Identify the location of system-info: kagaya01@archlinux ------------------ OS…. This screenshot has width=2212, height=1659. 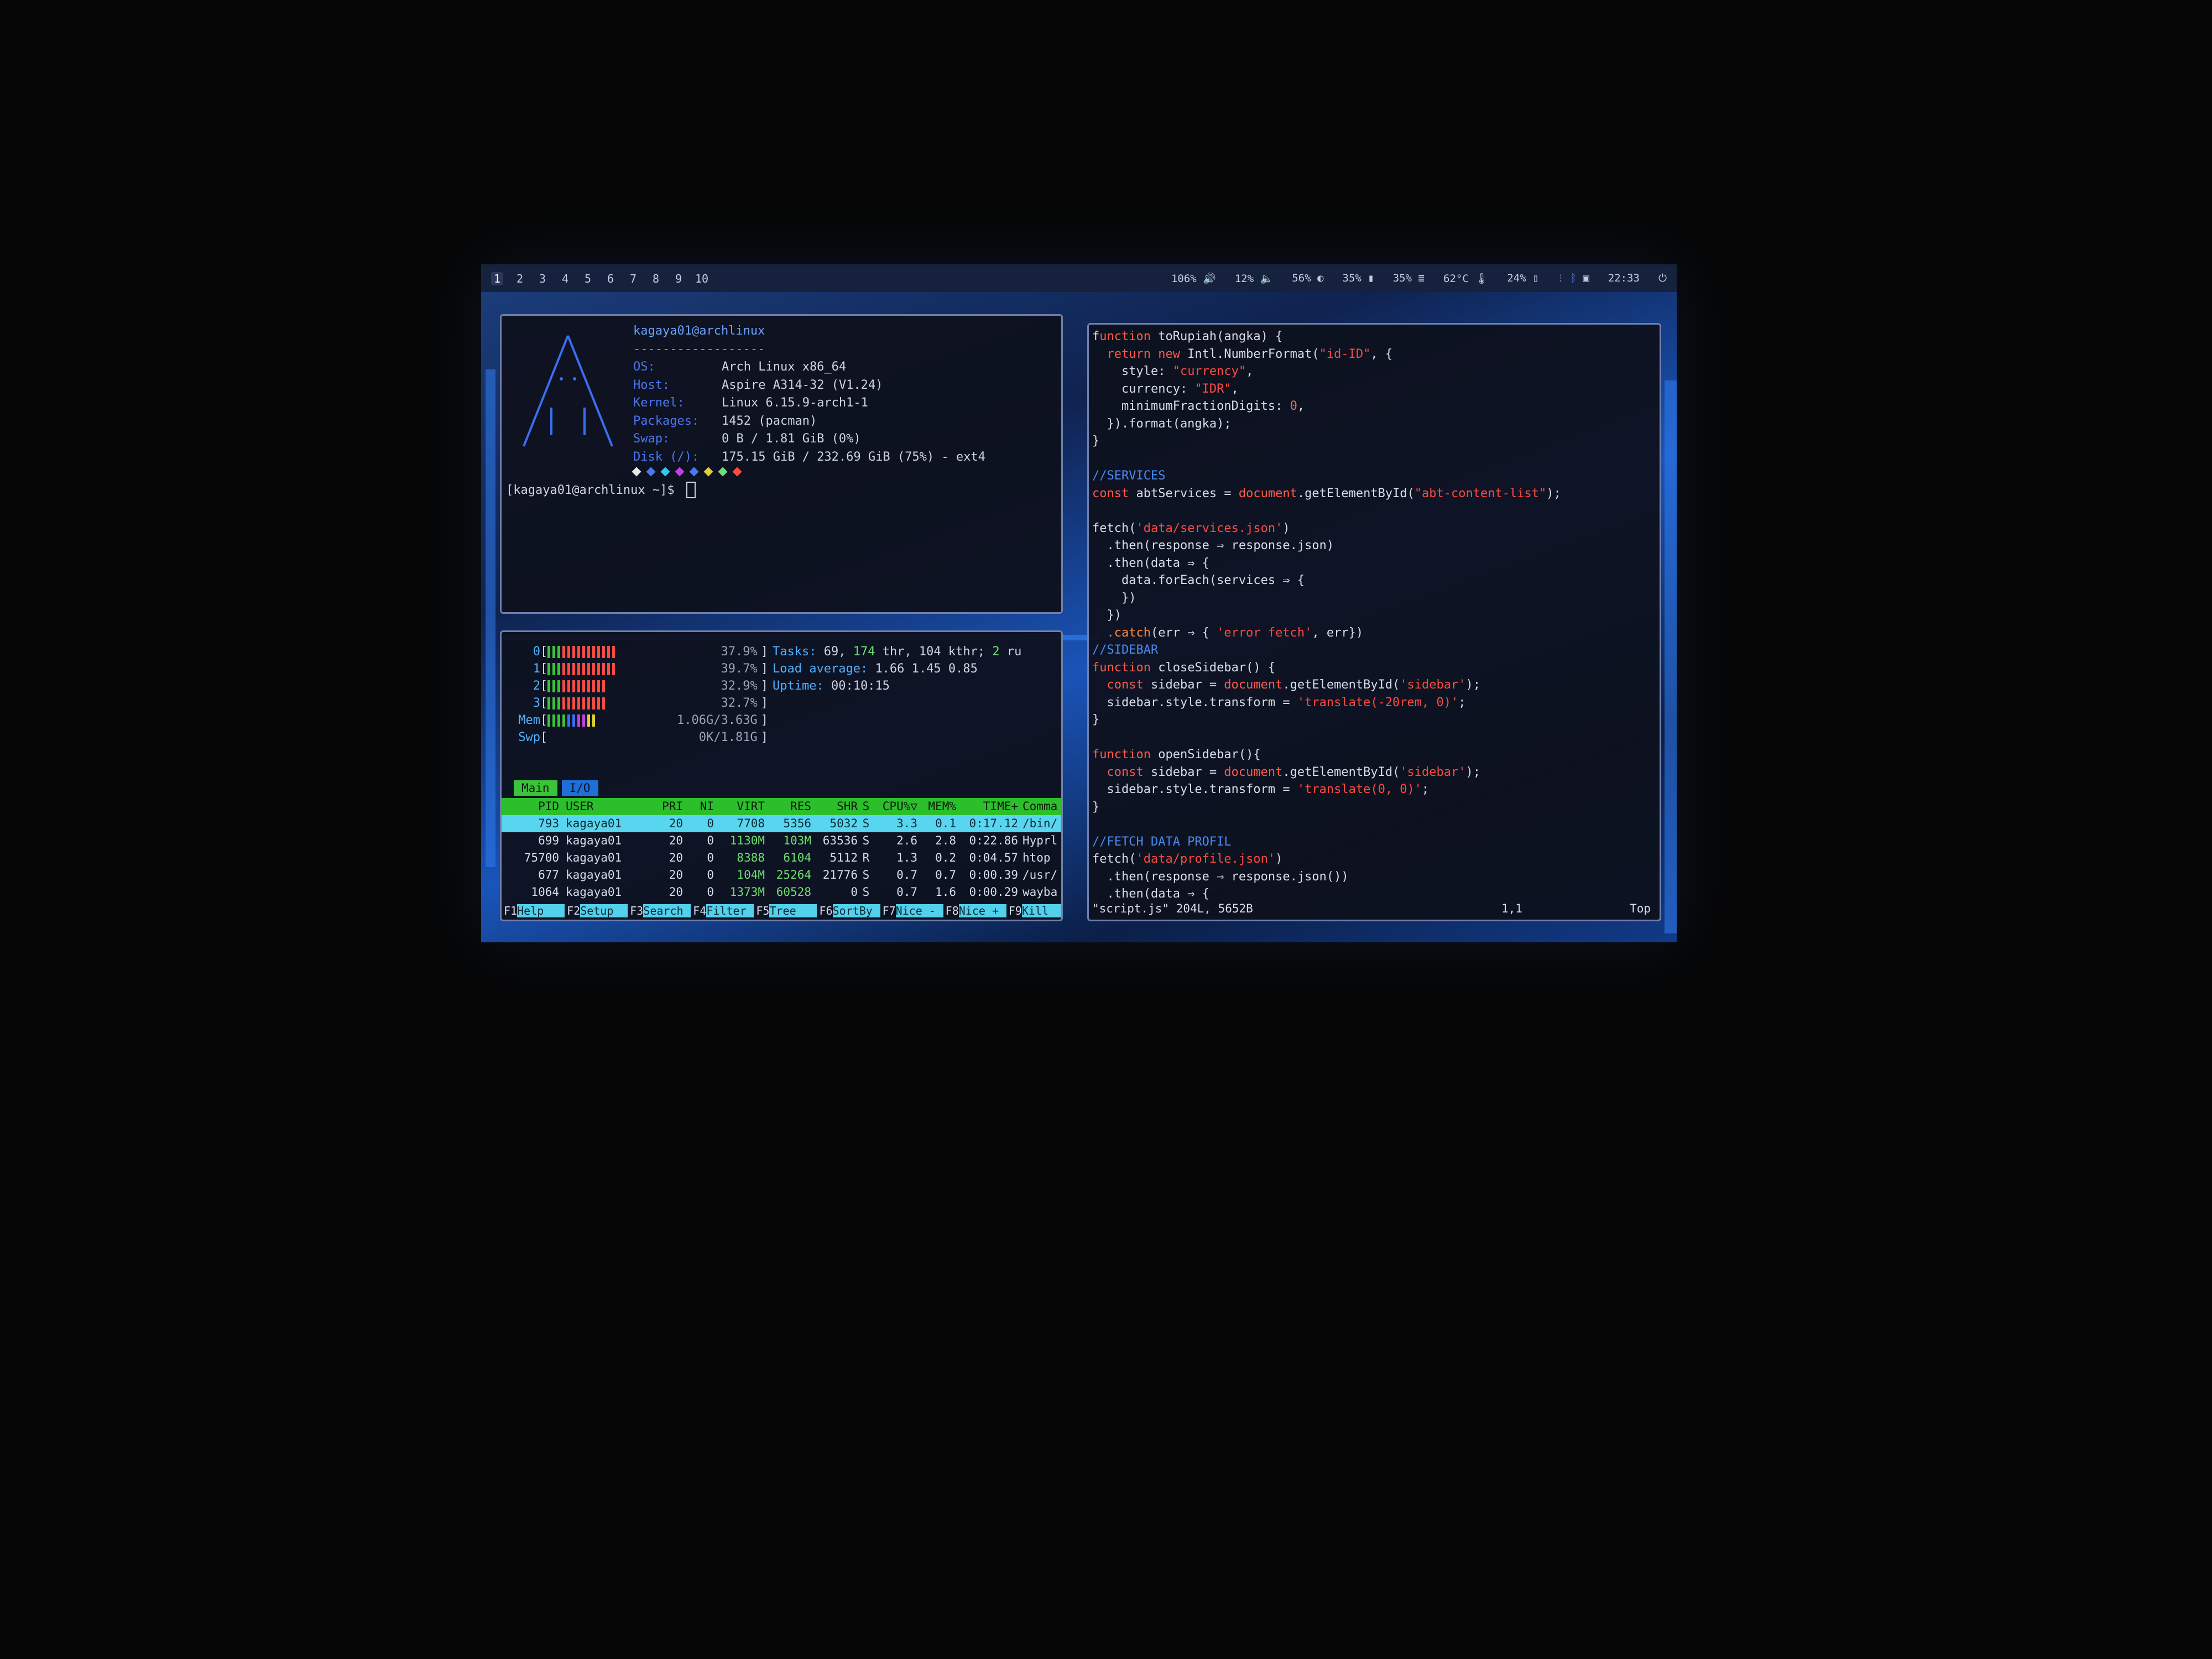
(808, 400).